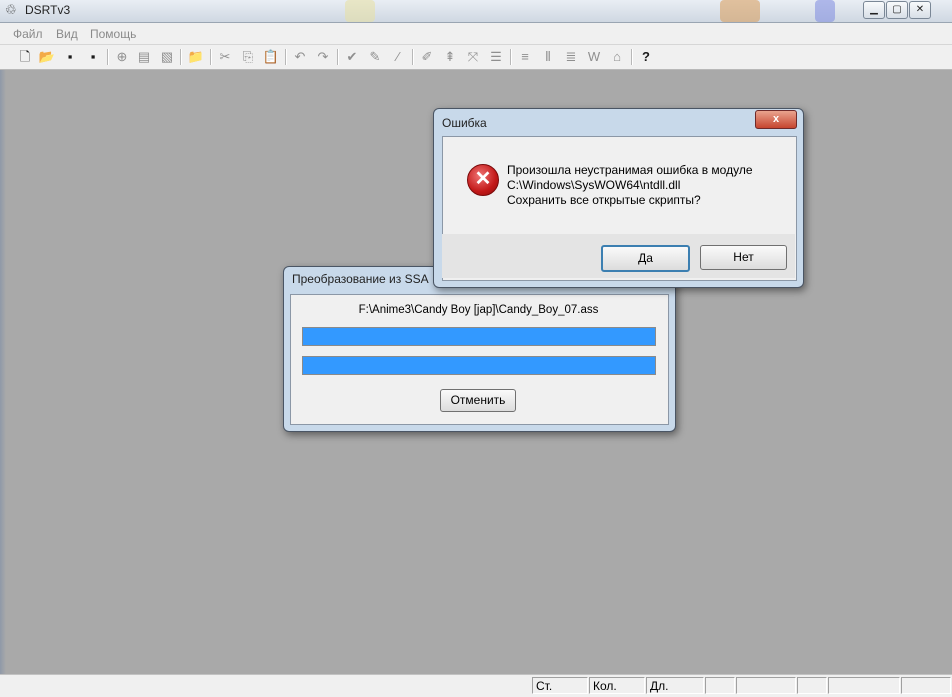 The width and height of the screenshot is (952, 697). Describe the element at coordinates (360, 279) in the screenshot. I see `convert-dialog-title: Преобразование из SSA` at that location.